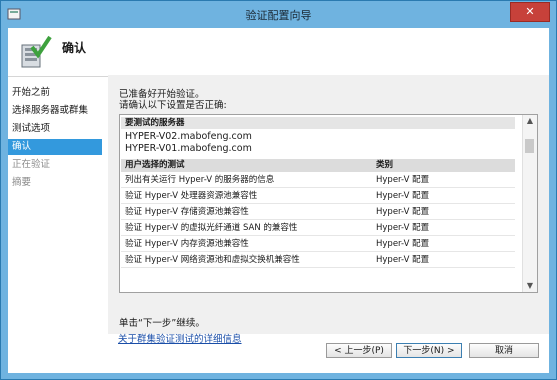 Image resolution: width=557 pixels, height=380 pixels. What do you see at coordinates (318, 244) in the screenshot?
I see `table-row: 验证 Hyper-V 内存资源池兼容性 Hyper-V 配置` at bounding box center [318, 244].